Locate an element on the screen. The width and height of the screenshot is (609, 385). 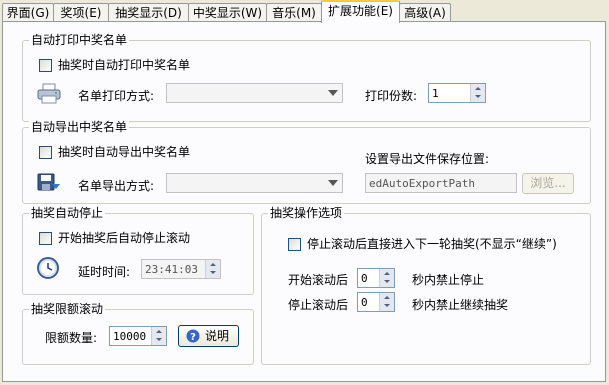
help-icon: ? is located at coordinates (193, 336).